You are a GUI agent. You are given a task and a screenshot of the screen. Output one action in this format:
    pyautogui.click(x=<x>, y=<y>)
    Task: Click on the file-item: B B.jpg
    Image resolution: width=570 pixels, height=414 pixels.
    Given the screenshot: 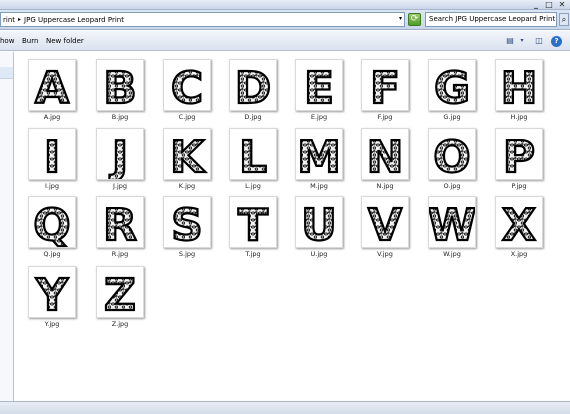 What is the action you would take?
    pyautogui.click(x=120, y=90)
    